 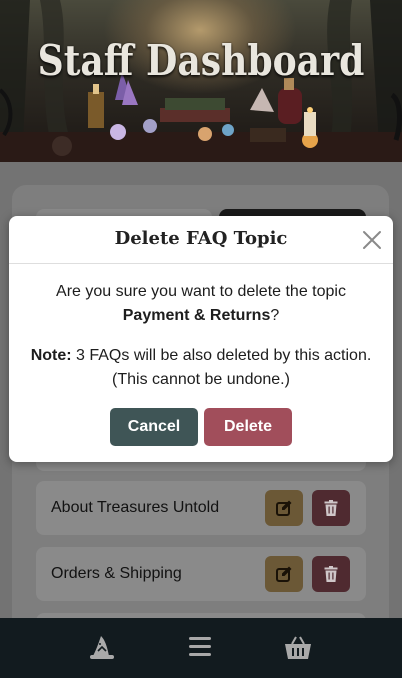 I want to click on close-icon, so click(x=372, y=240).